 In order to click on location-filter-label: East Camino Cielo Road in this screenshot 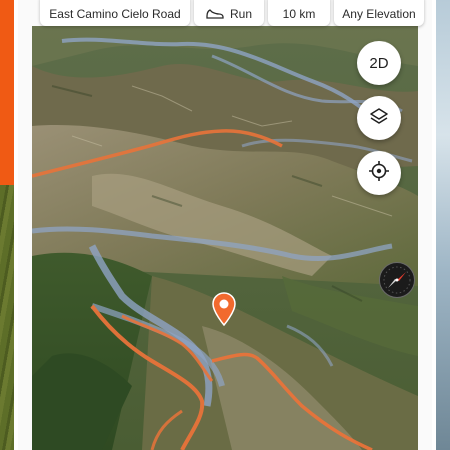, I will do `click(115, 14)`.